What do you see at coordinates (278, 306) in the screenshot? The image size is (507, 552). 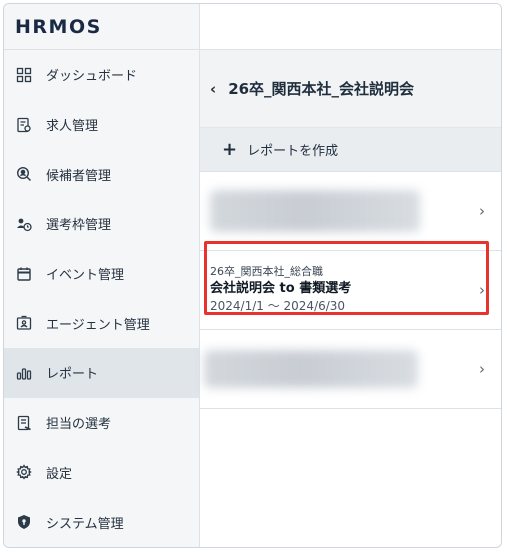 I see `report-date-range: 2024/1/1 ～ 2024/6/30` at bounding box center [278, 306].